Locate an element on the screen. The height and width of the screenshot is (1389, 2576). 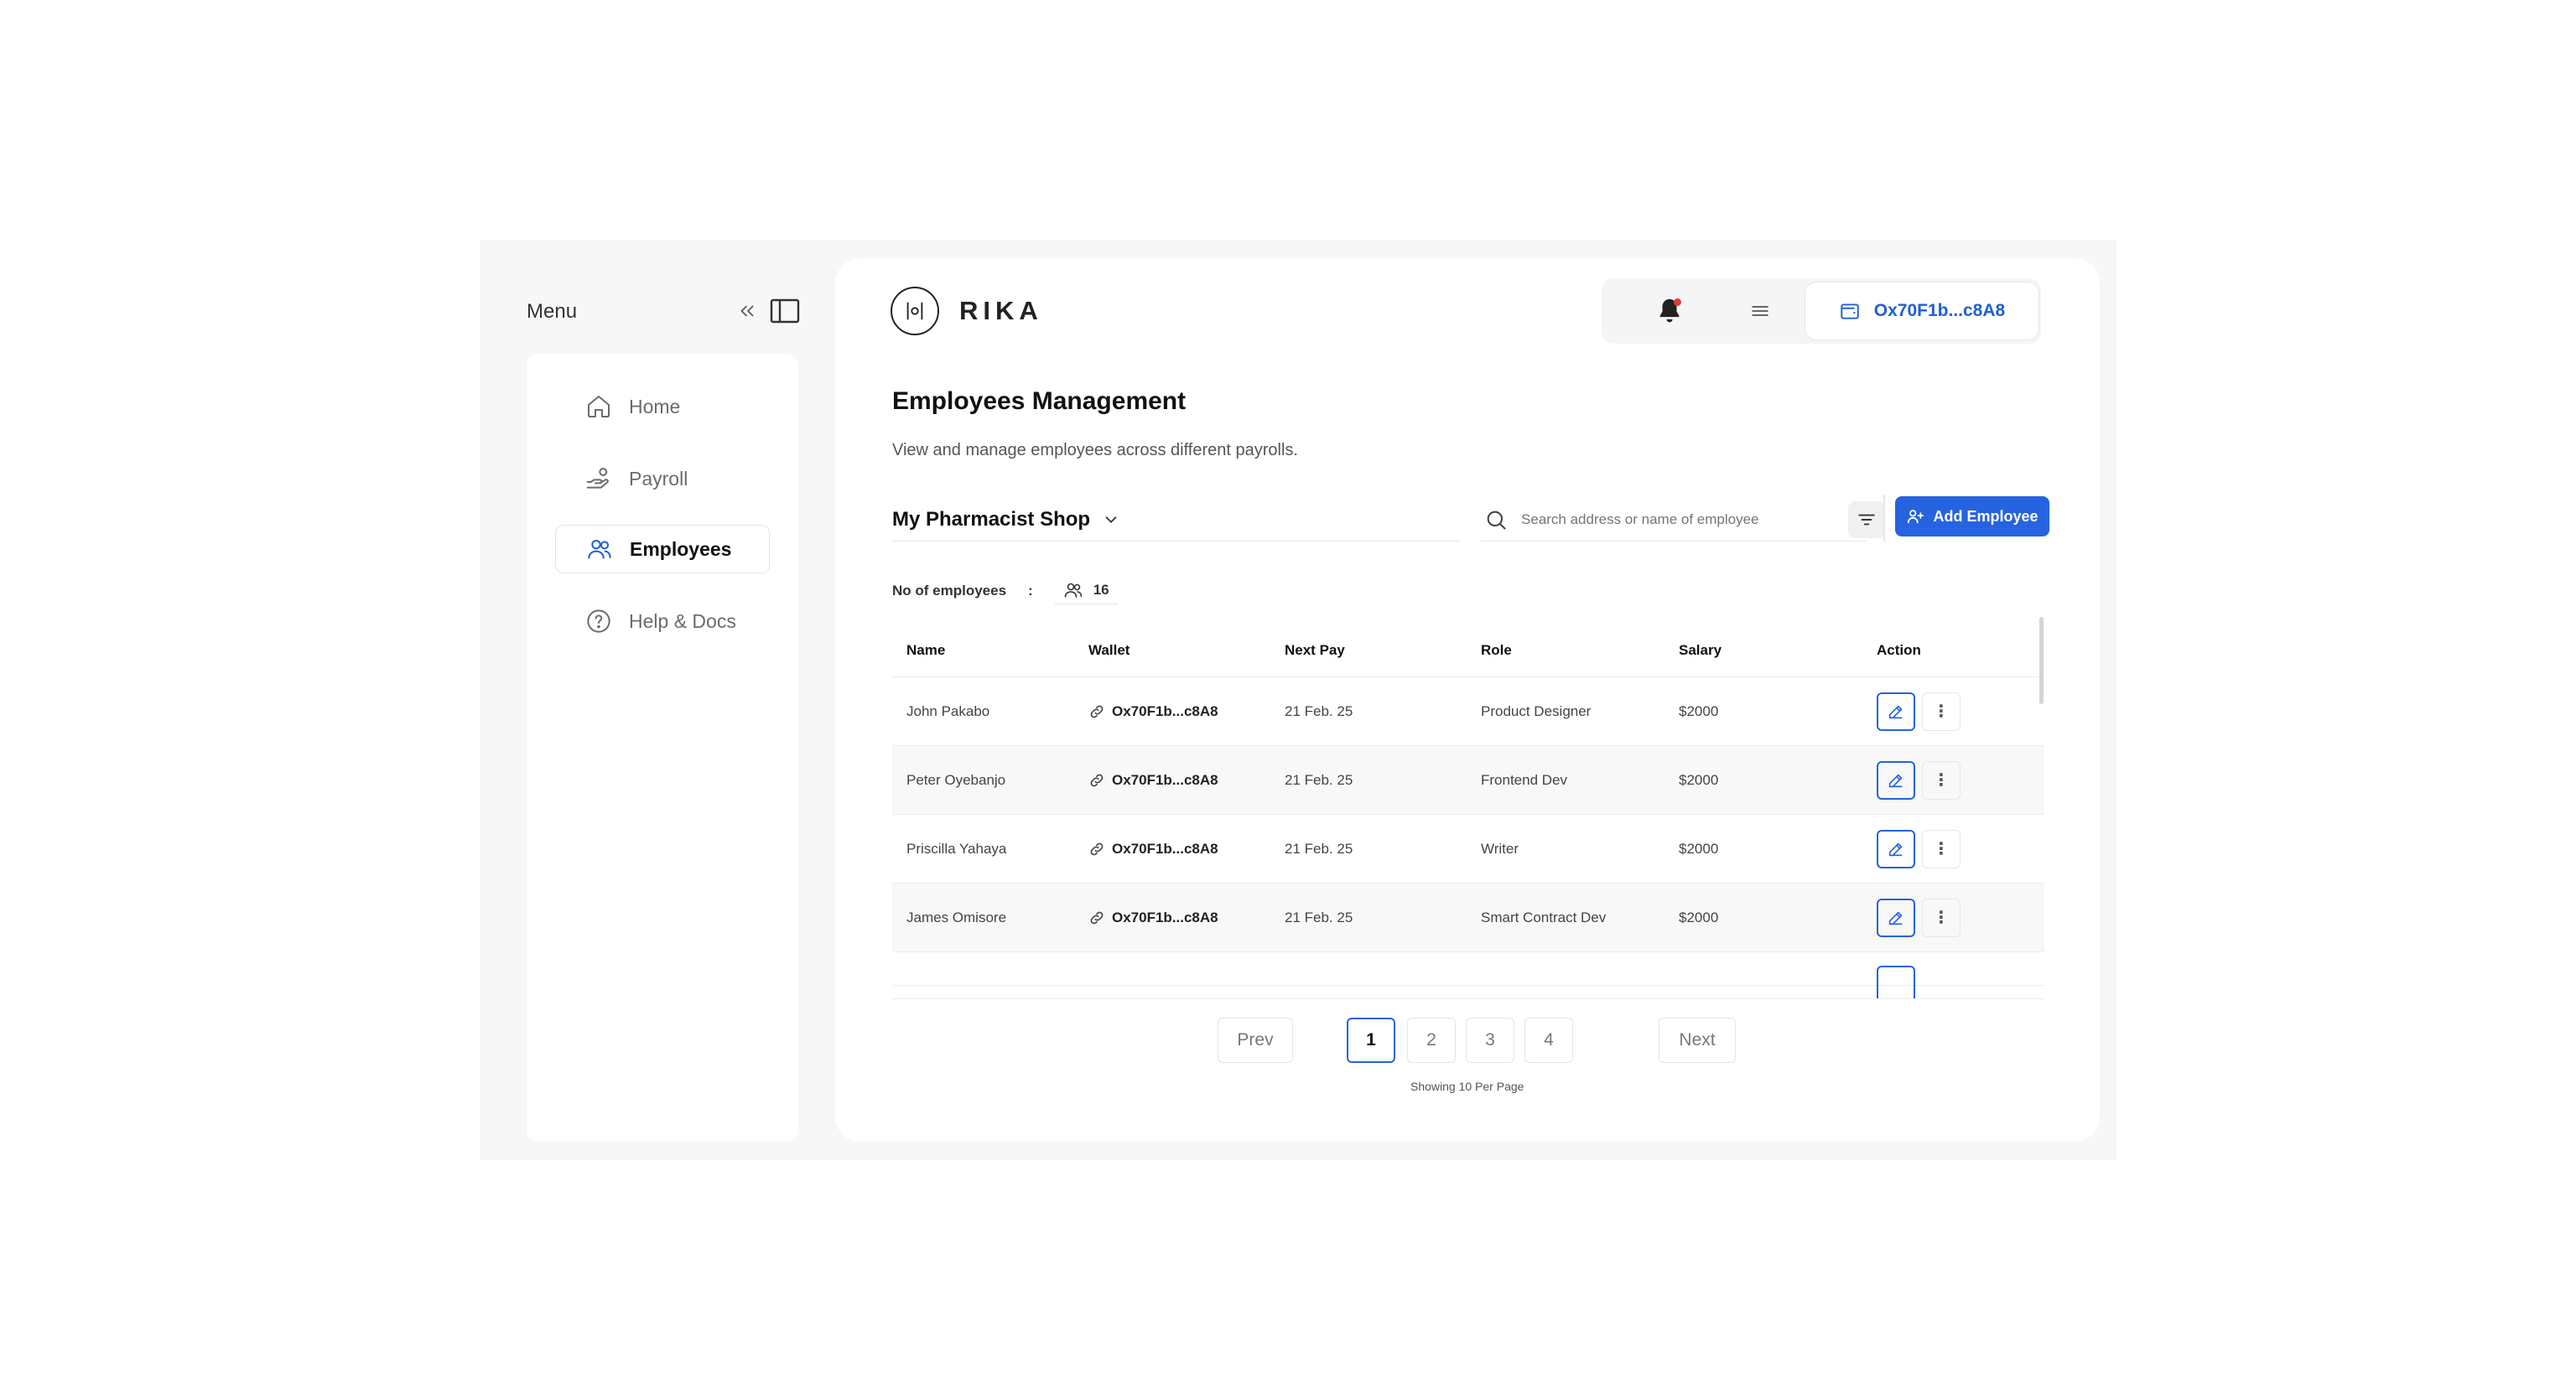
table-scrollbar is located at coordinates (2041, 661).